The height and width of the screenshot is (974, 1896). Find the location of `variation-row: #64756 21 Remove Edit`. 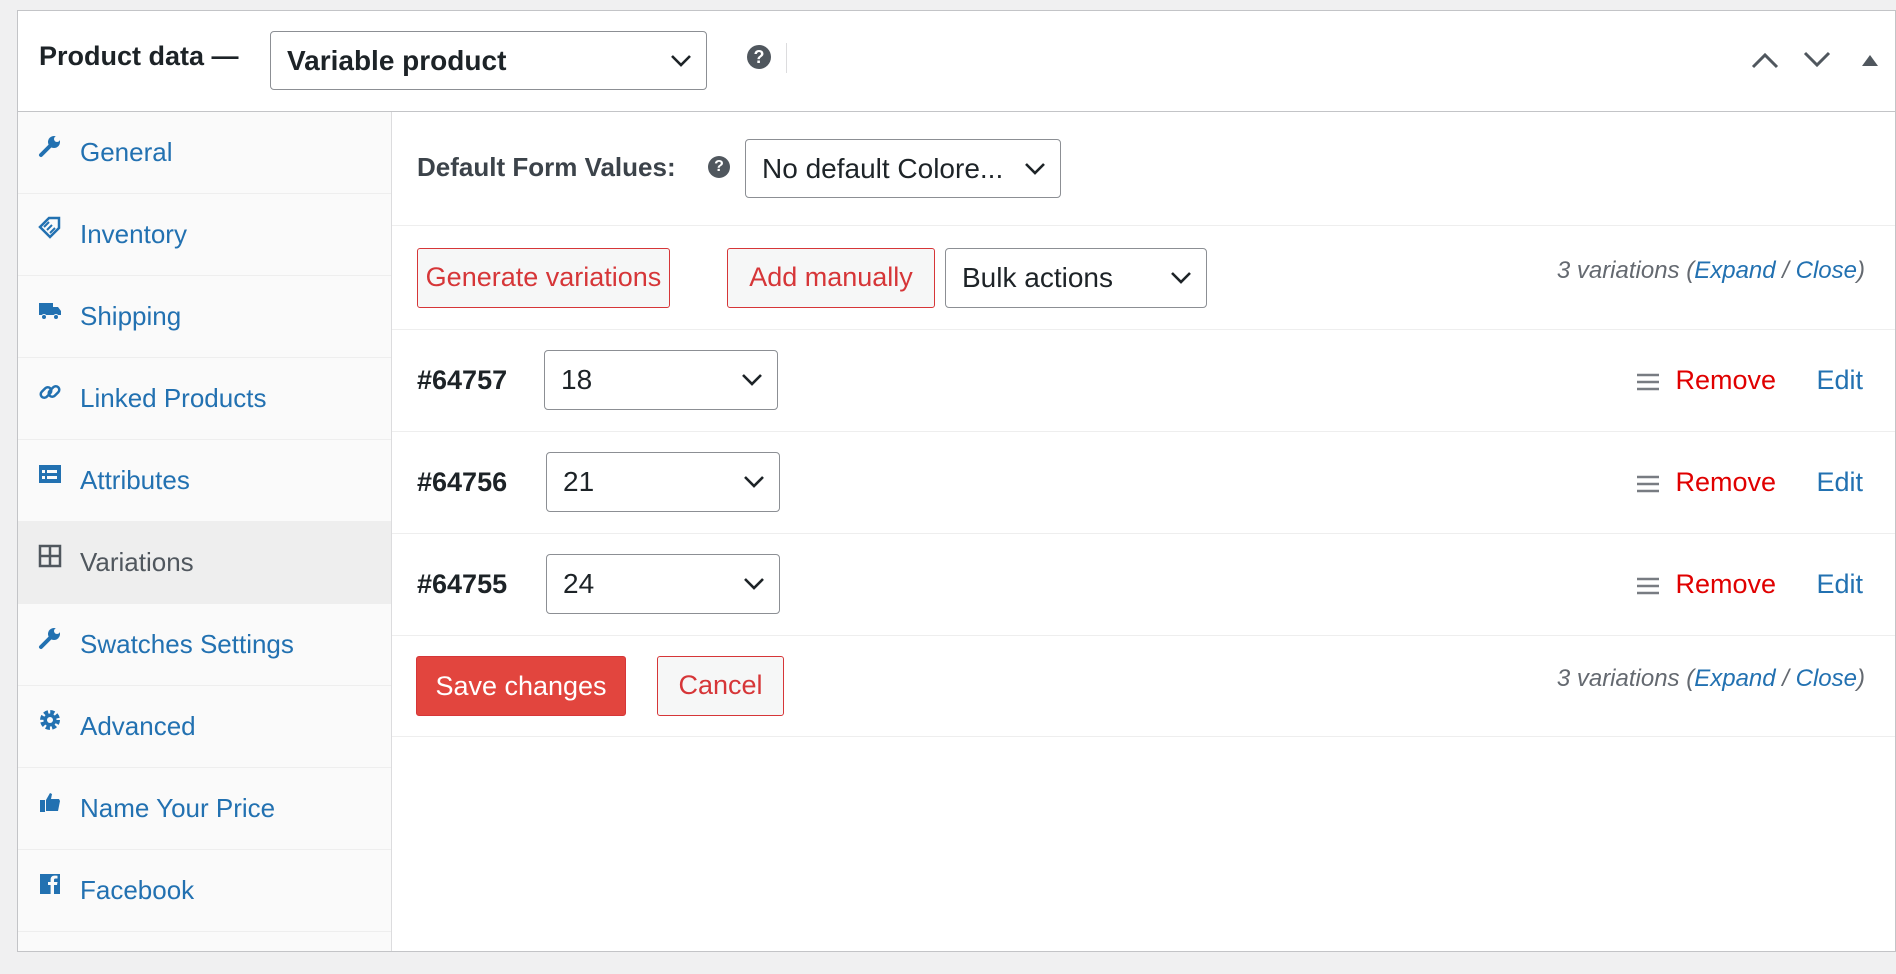

variation-row: #64756 21 Remove Edit is located at coordinates (1143, 482).